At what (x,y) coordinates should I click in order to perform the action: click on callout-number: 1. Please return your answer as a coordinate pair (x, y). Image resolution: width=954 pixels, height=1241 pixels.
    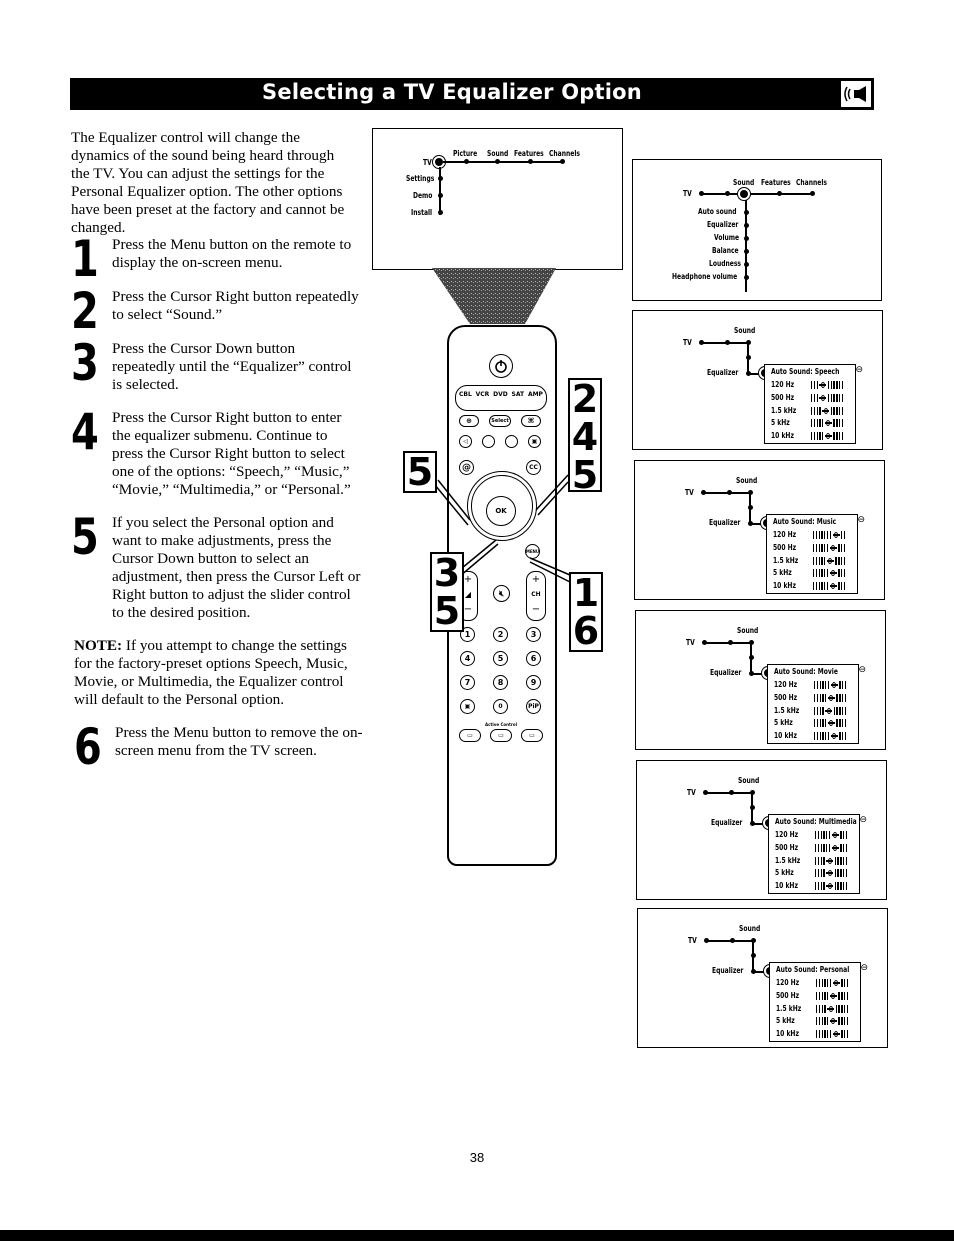
    Looking at the image, I should click on (586, 593).